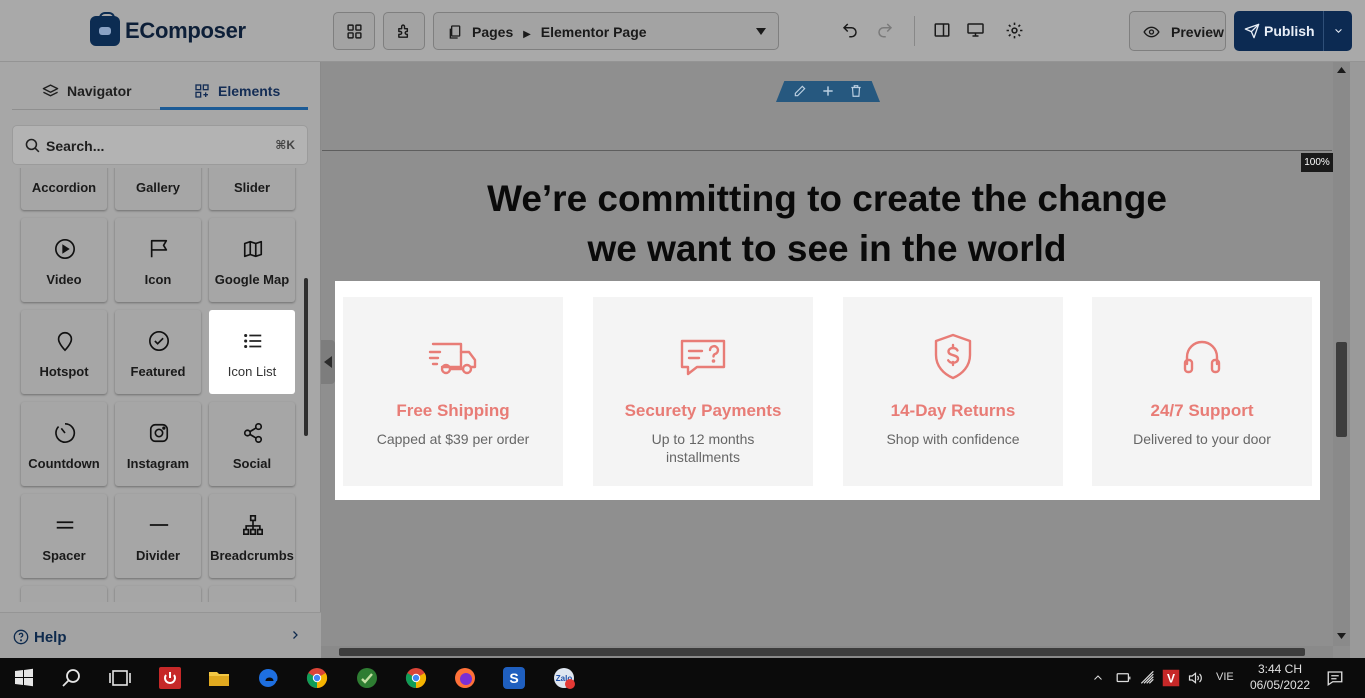  What do you see at coordinates (65, 433) in the screenshot?
I see `timer-icon` at bounding box center [65, 433].